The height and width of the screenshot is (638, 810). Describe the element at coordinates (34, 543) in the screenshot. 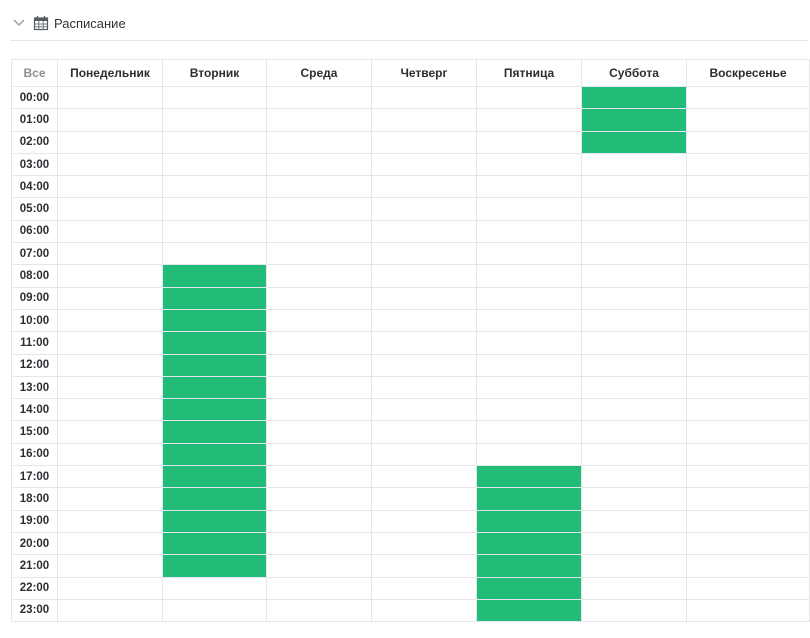

I see `hour-label: 20:00` at that location.